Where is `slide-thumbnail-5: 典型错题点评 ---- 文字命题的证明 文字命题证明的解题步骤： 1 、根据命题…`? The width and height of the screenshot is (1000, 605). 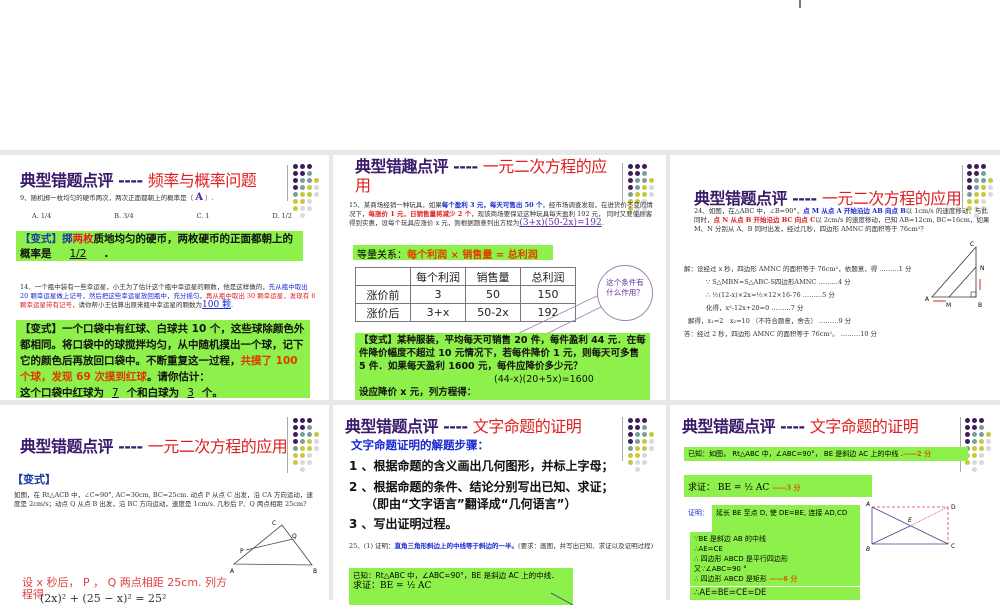 slide-thumbnail-5: 典型错题点评 ---- 文字命题的证明 文字命题证明的解题步骤： 1 、根据命题… is located at coordinates (499, 505).